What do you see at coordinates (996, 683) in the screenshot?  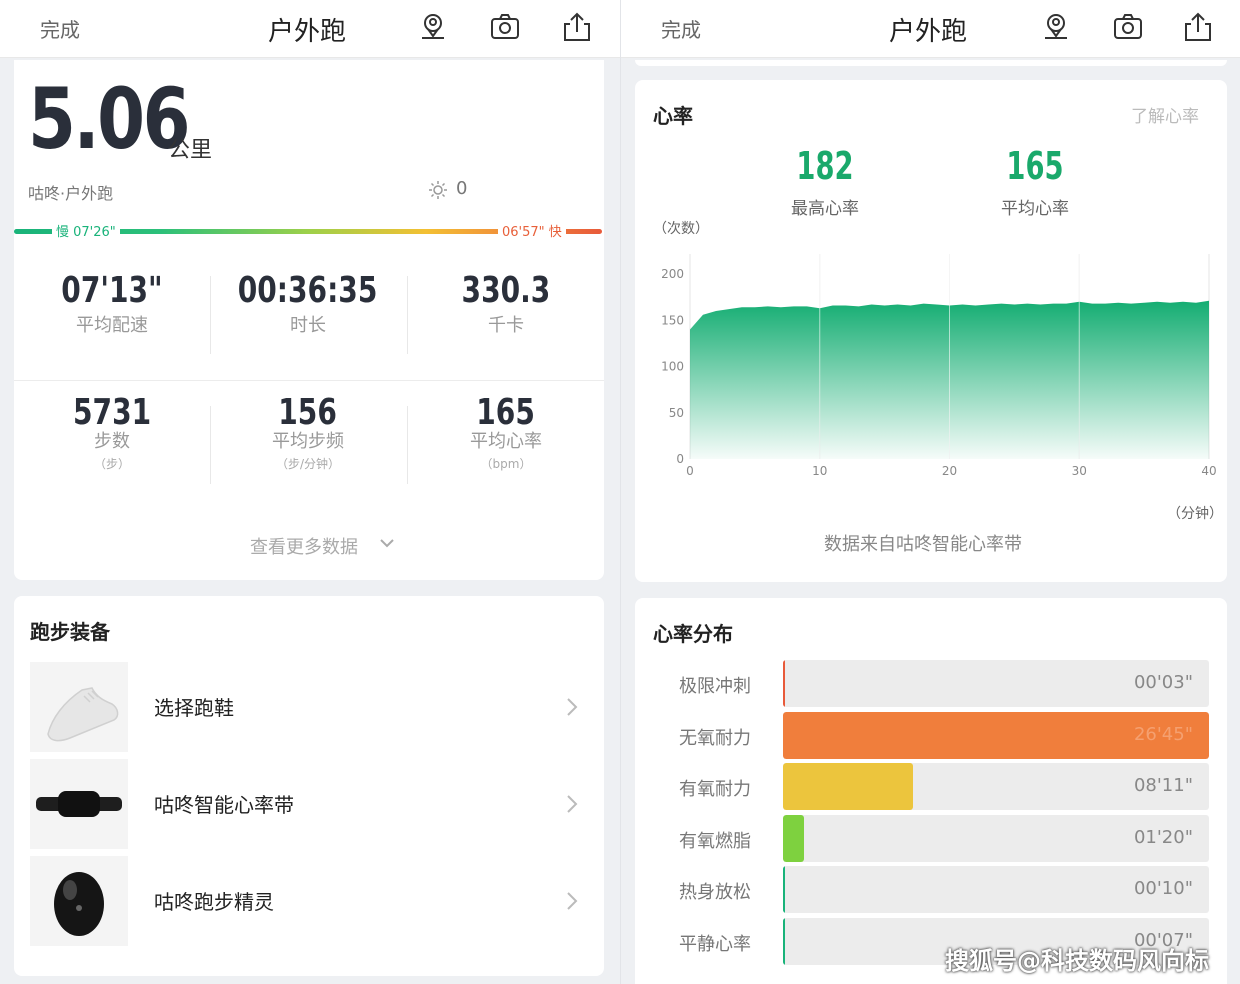 I see `zone-bar: 00'03"` at bounding box center [996, 683].